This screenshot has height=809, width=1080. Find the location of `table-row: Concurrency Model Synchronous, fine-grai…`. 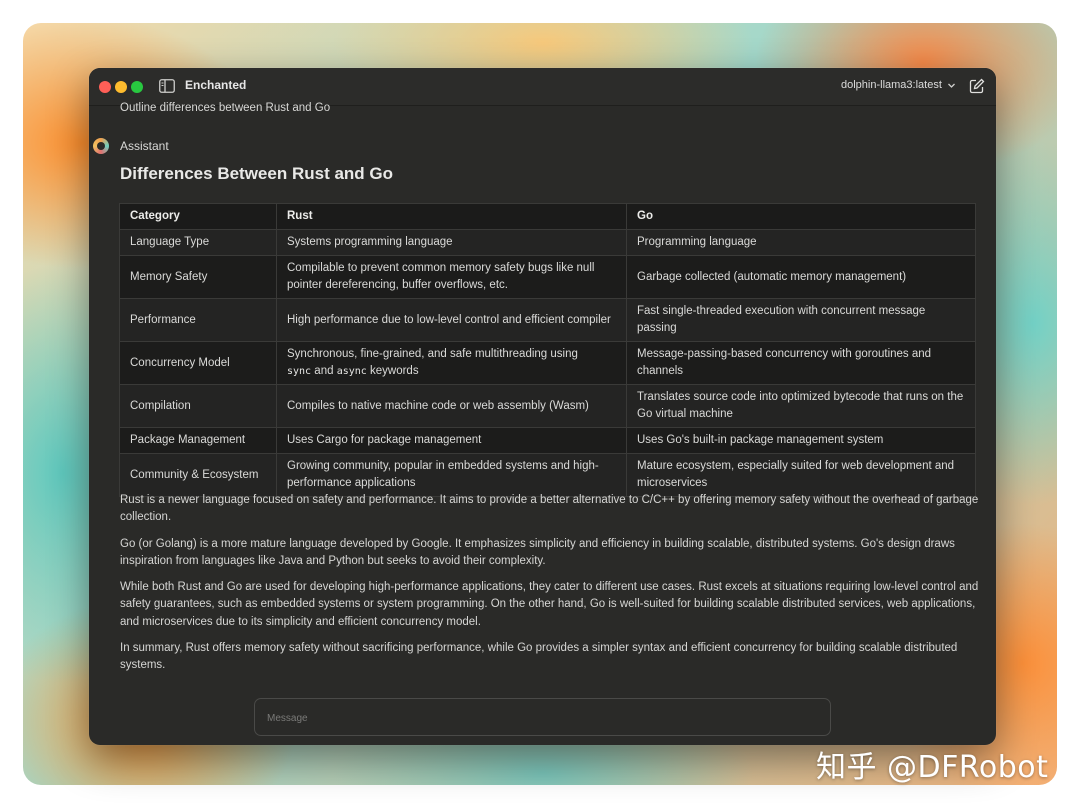

table-row: Concurrency Model Synchronous, fine-grai… is located at coordinates (547, 363).